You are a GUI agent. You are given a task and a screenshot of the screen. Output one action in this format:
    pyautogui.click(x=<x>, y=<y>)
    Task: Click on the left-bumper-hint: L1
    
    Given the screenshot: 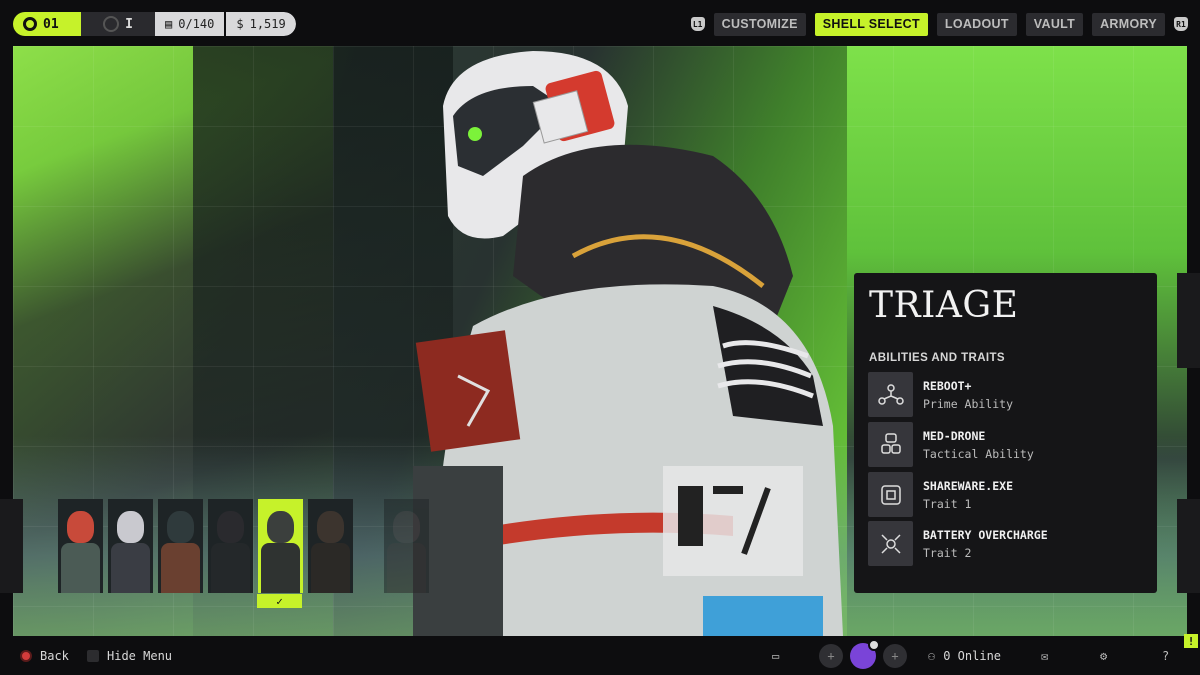 What is the action you would take?
    pyautogui.click(x=697, y=24)
    